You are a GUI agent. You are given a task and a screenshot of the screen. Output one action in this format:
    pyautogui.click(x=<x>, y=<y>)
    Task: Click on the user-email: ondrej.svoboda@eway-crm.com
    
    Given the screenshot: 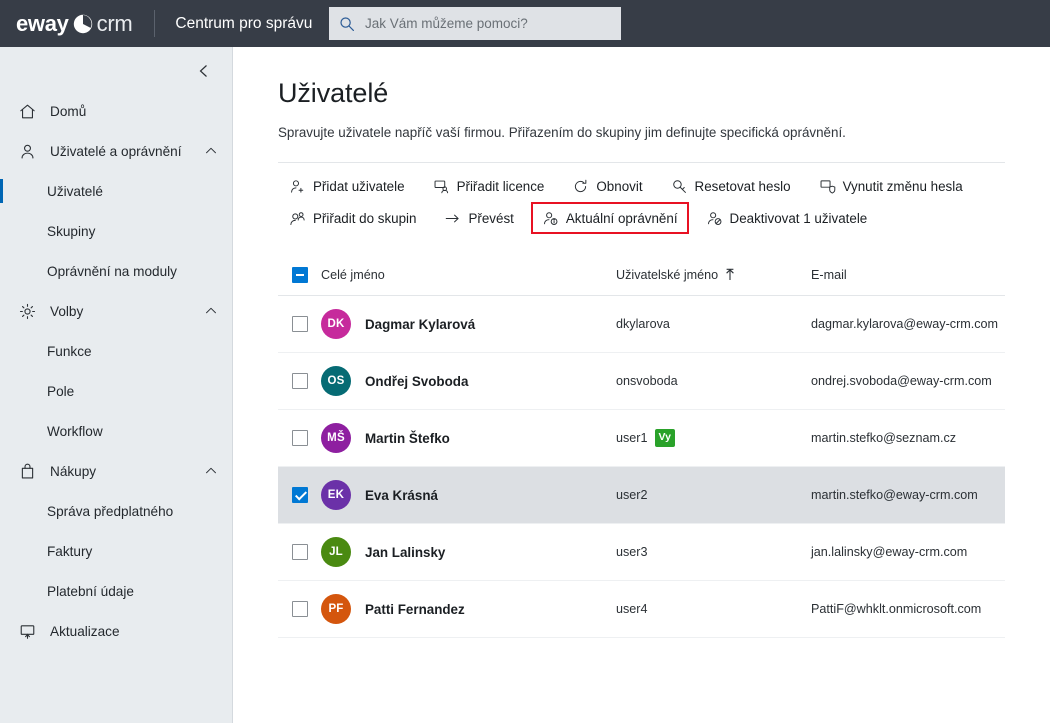 What is the action you would take?
    pyautogui.click(x=901, y=381)
    